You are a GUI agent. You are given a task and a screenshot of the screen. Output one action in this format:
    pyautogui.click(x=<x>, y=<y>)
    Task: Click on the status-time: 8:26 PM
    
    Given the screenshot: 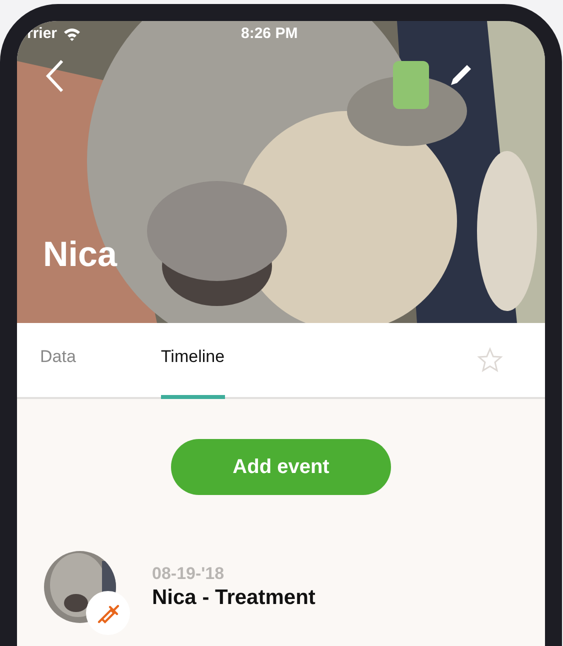 What is the action you would take?
    pyautogui.click(x=269, y=33)
    